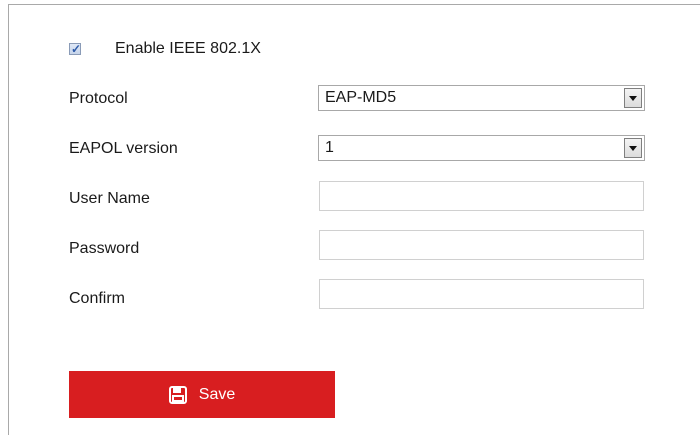 This screenshot has height=435, width=700. Describe the element at coordinates (361, 97) in the screenshot. I see `protocol-select-value: EAP-MD5` at that location.